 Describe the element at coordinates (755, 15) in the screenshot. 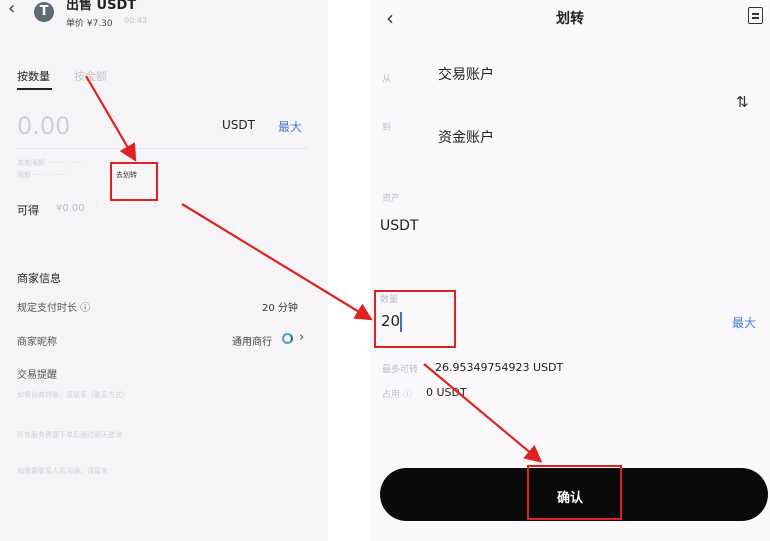

I see `record-list-icon` at that location.